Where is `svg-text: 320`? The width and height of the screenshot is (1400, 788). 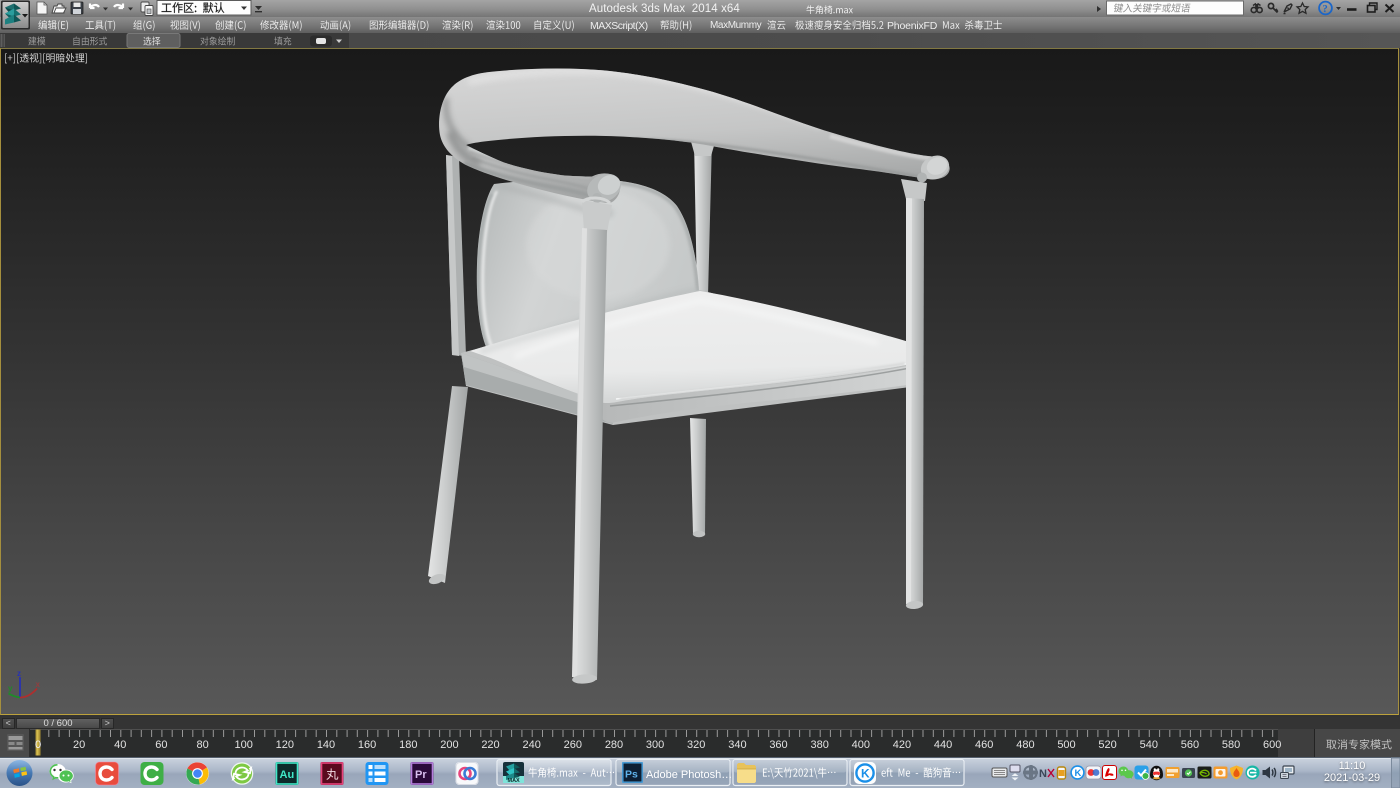 svg-text: 320 is located at coordinates (696, 745).